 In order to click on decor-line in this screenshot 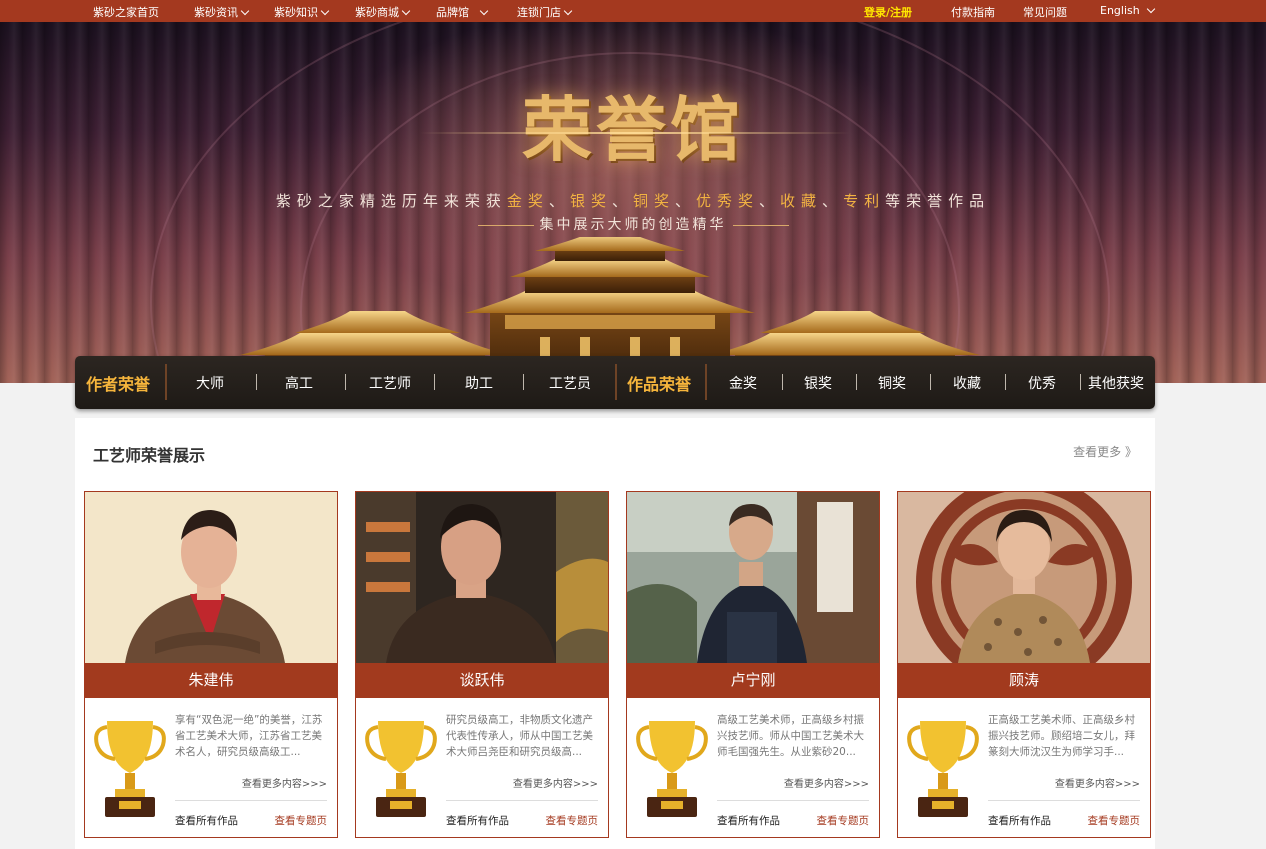, I will do `click(505, 225)`.